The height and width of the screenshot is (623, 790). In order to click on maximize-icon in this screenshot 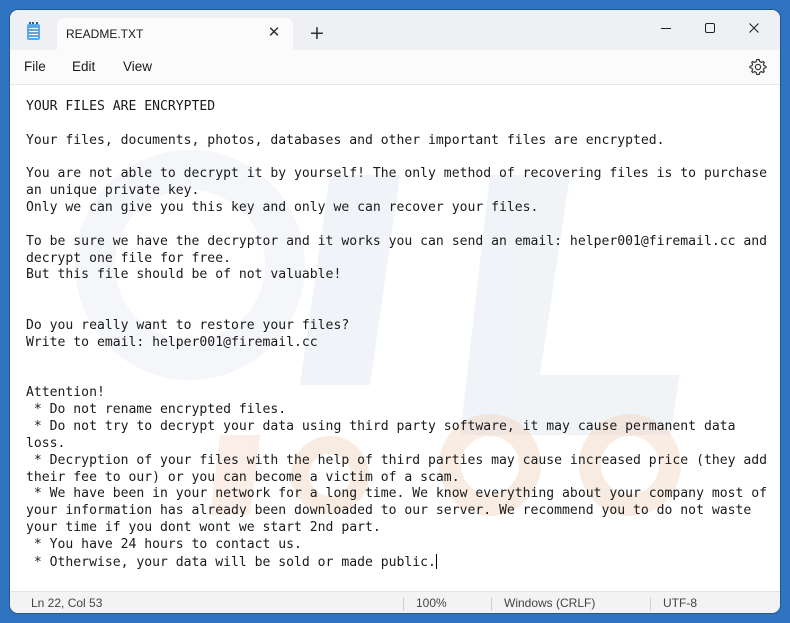, I will do `click(710, 28)`.